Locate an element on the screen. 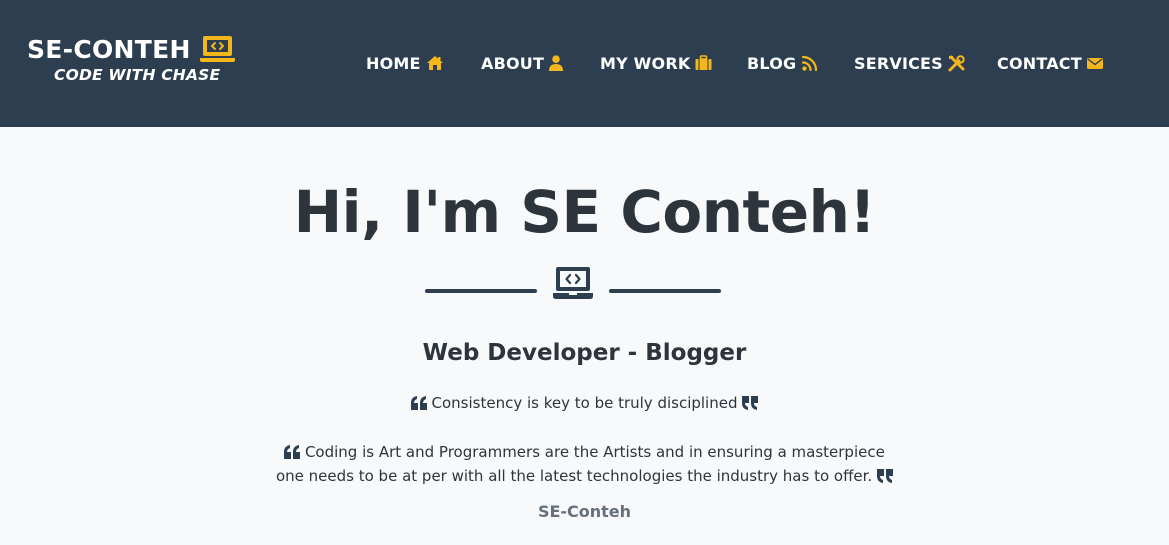 Image resolution: width=1169 pixels, height=545 pixels. nav-item-my-work: MY WORK is located at coordinates (673, 63).